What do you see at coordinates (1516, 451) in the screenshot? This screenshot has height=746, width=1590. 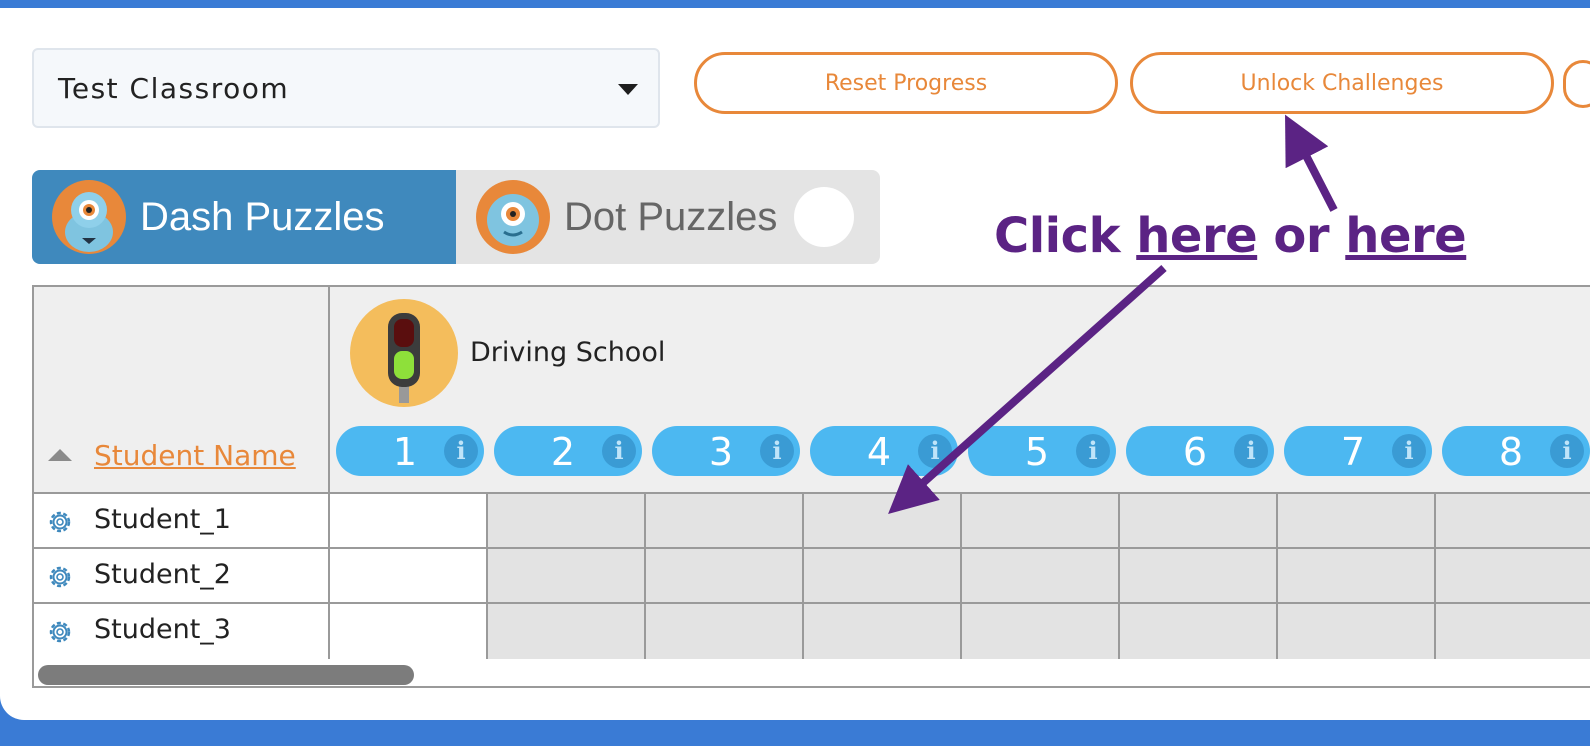 I see `puzzle-pill-8: 8 i` at bounding box center [1516, 451].